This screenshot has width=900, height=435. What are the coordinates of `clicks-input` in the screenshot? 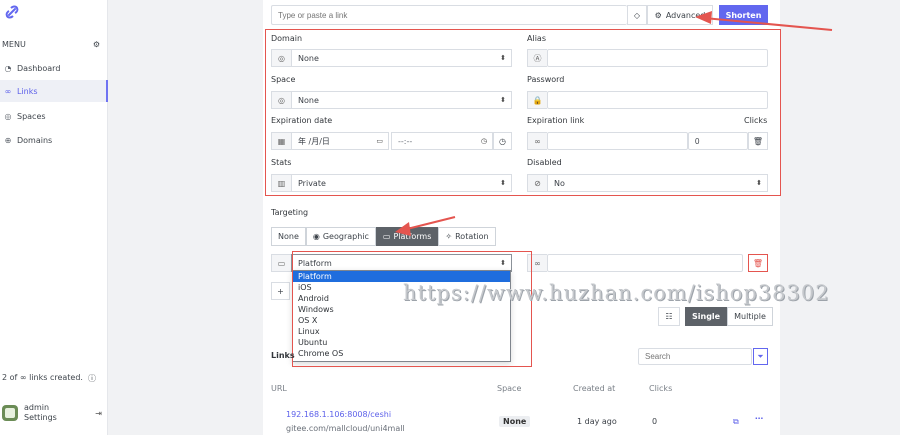 It's located at (718, 141).